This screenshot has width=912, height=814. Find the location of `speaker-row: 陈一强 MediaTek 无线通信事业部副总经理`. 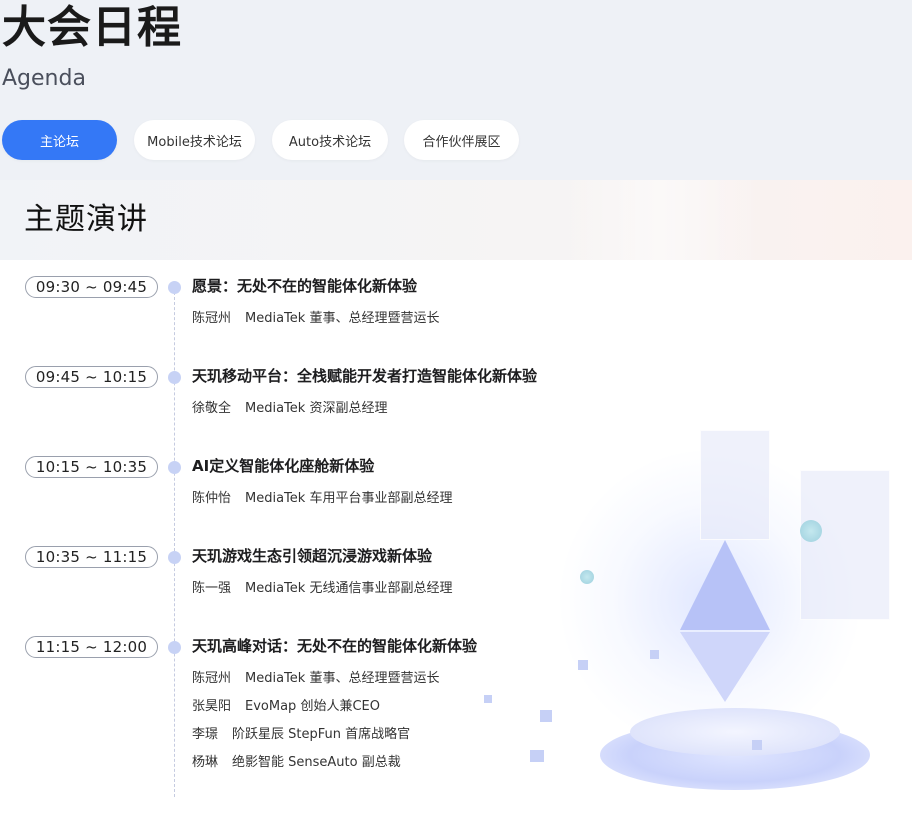

speaker-row: 陈一强 MediaTek 无线通信事业部副总经理 is located at coordinates (322, 589).